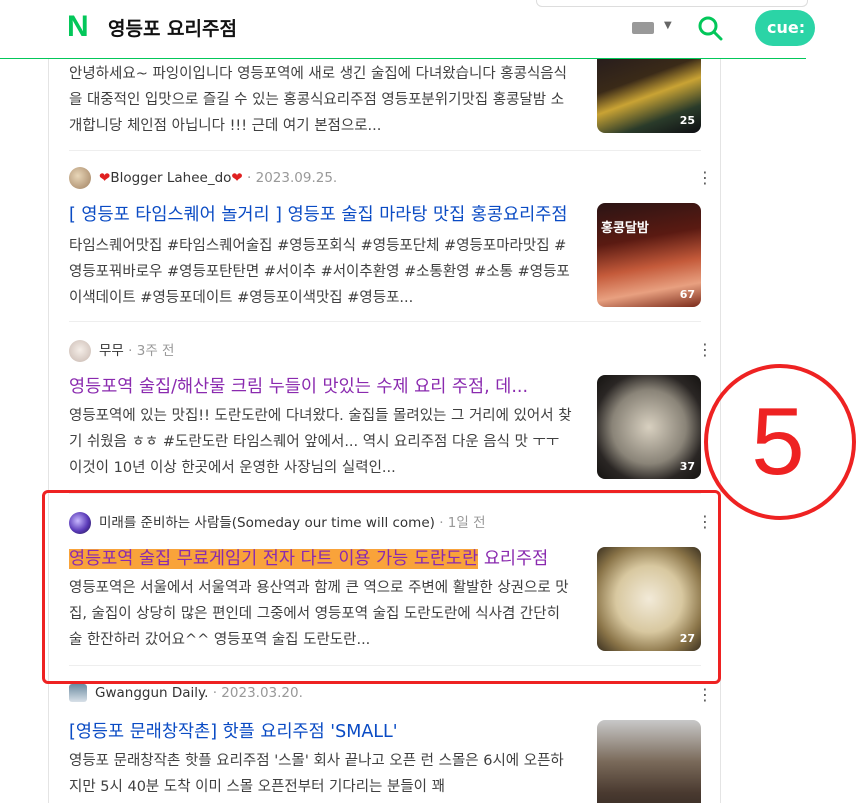 The height and width of the screenshot is (803, 858). Describe the element at coordinates (649, 761) in the screenshot. I see `result-thumbnail` at that location.